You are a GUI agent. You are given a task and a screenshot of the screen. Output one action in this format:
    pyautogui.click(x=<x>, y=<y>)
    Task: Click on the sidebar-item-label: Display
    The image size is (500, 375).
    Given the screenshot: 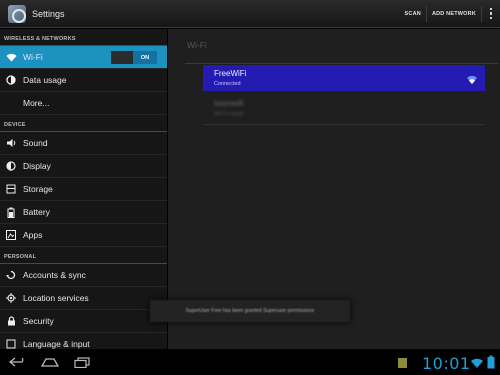 What is the action you would take?
    pyautogui.click(x=37, y=166)
    